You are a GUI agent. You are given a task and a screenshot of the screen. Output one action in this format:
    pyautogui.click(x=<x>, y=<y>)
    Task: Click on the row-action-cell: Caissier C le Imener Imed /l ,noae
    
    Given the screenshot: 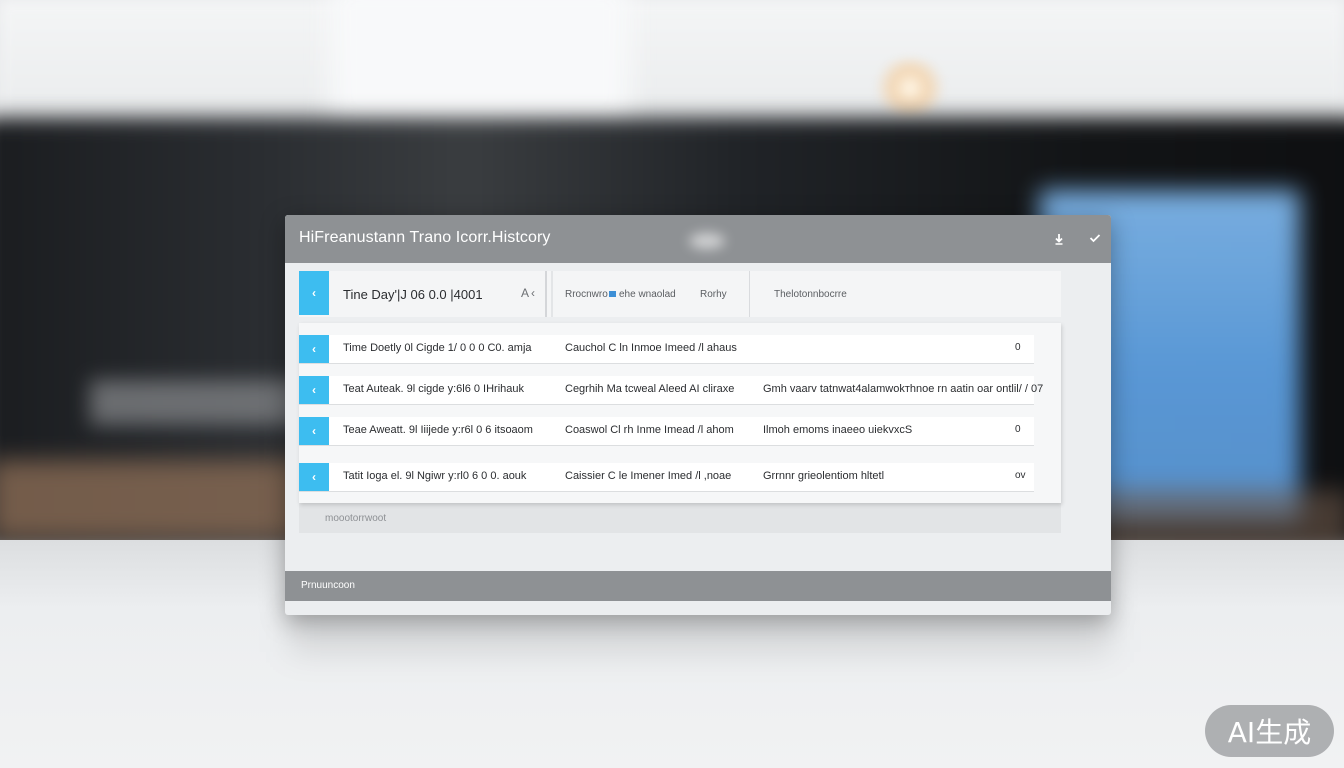 What is the action you would take?
    pyautogui.click(x=648, y=476)
    